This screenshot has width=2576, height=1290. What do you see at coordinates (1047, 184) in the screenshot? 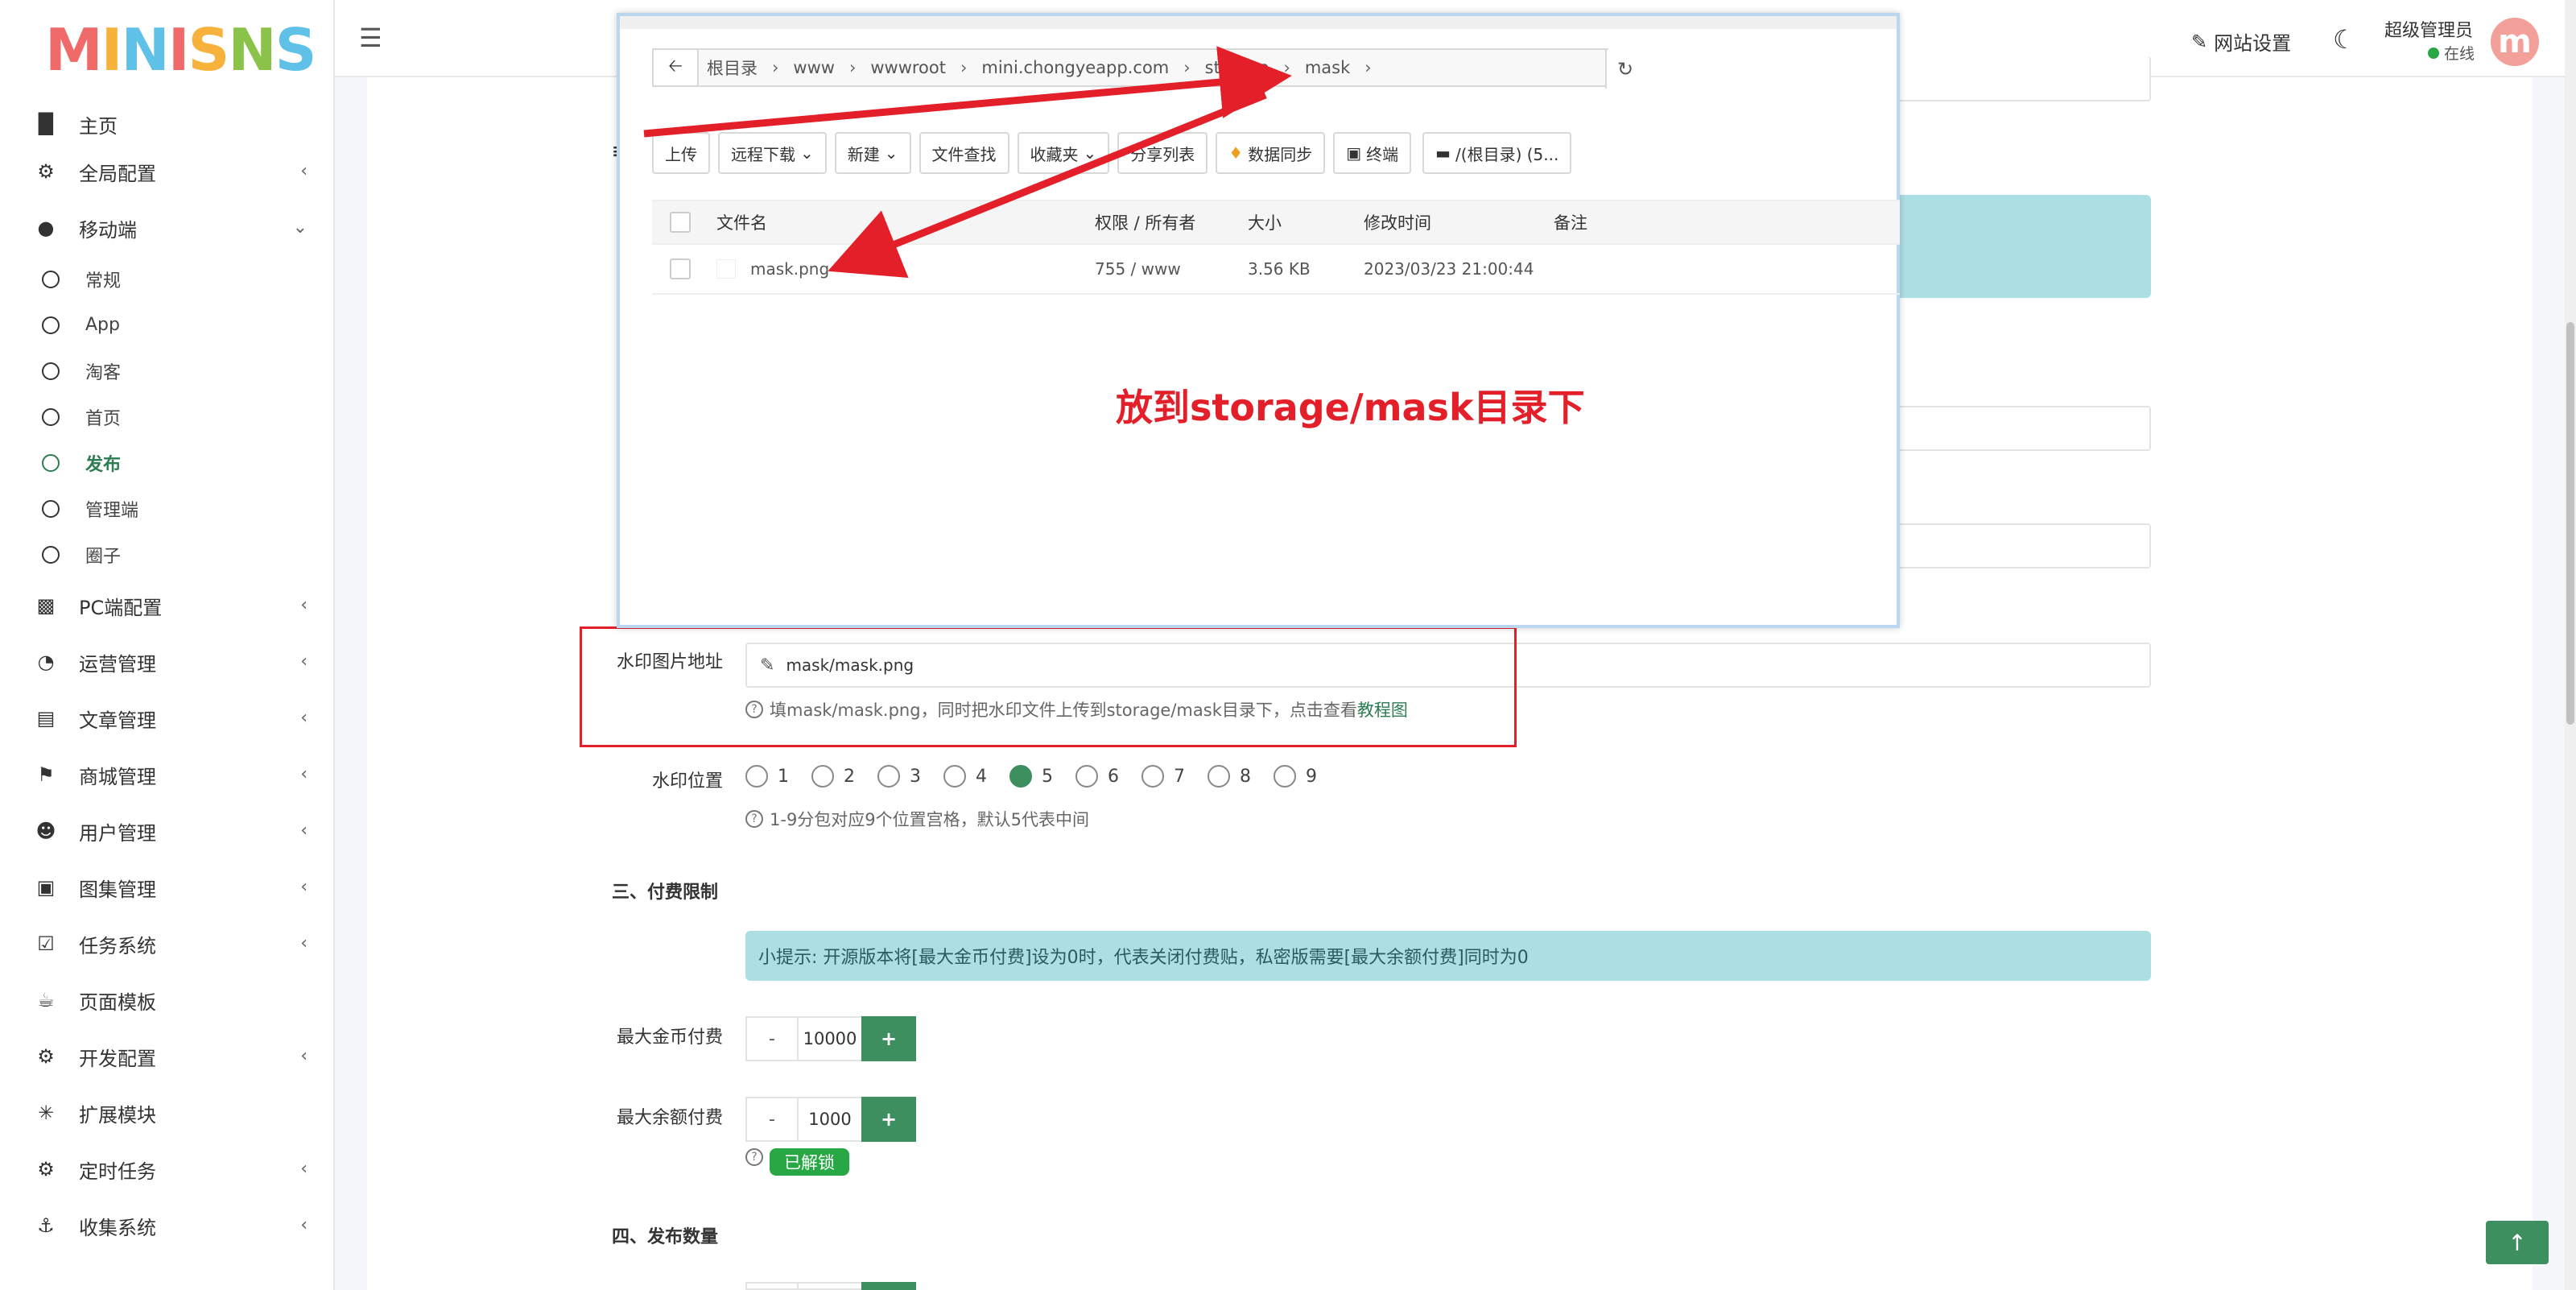
I see `arrow-to-mask-file` at bounding box center [1047, 184].